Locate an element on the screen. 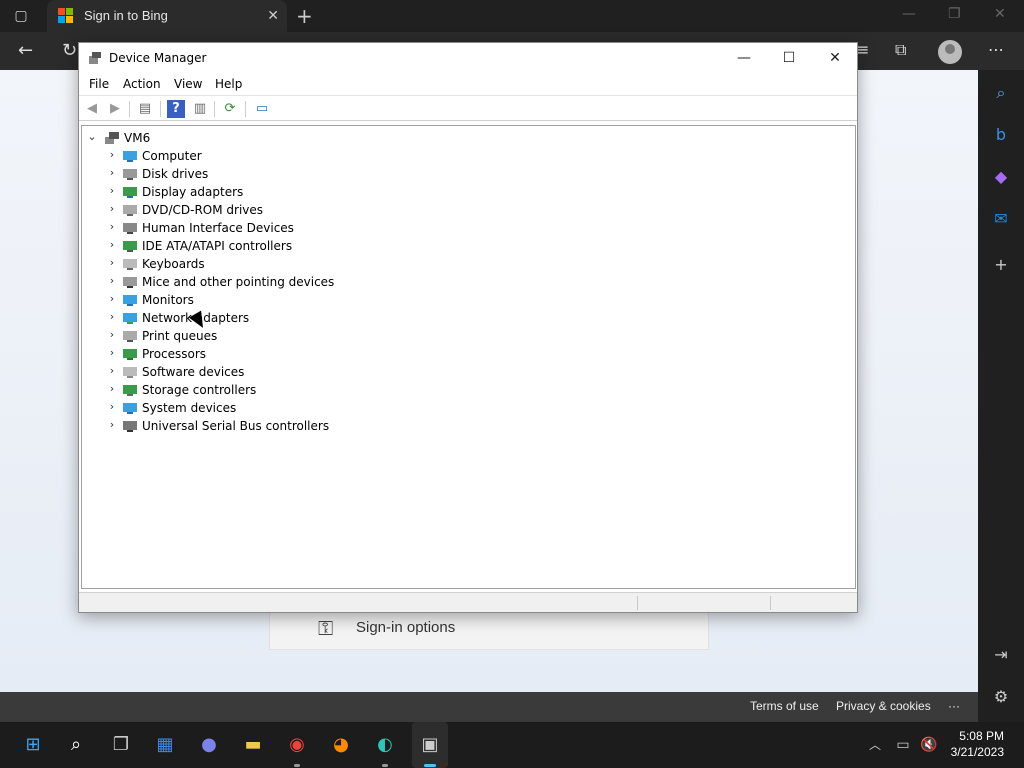 This screenshot has width=1024, height=768. back-arrow-icon: ◀ is located at coordinates (92, 109).